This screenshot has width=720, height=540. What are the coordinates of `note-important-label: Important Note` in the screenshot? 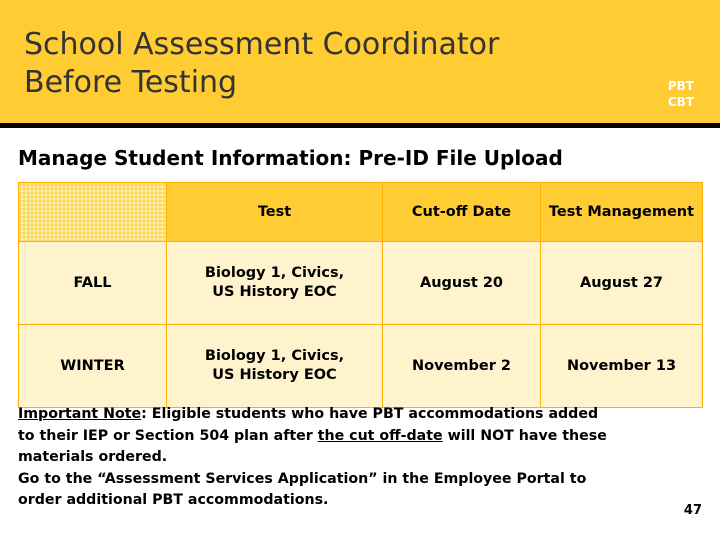 It's located at (80, 414).